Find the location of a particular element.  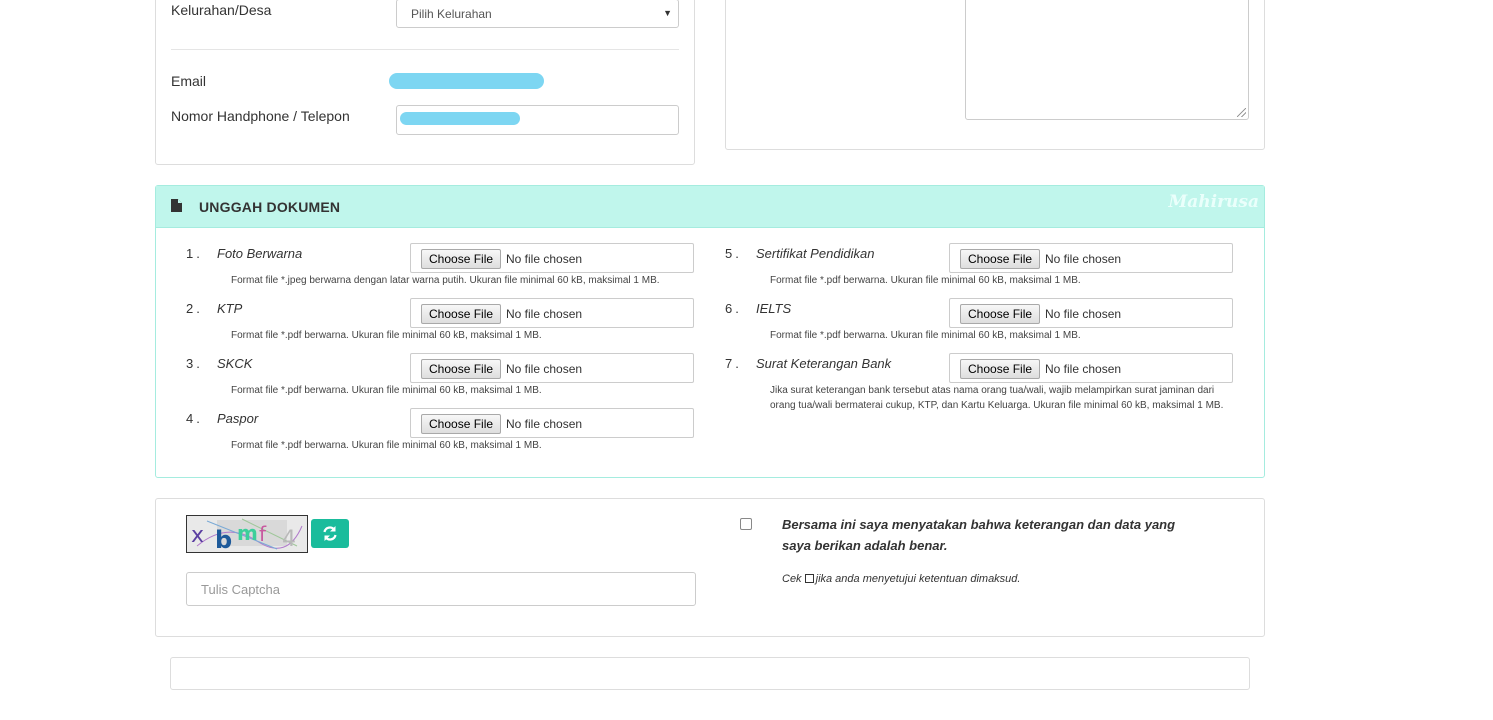

kelurahan-select-value: Pilih Kelurahan is located at coordinates (451, 14).